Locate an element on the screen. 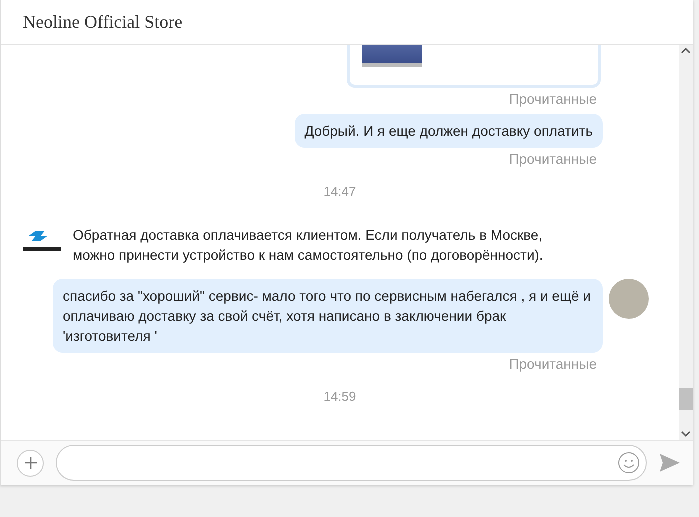 The width and height of the screenshot is (699, 517). window-title: Neoline Official Store is located at coordinates (347, 22).